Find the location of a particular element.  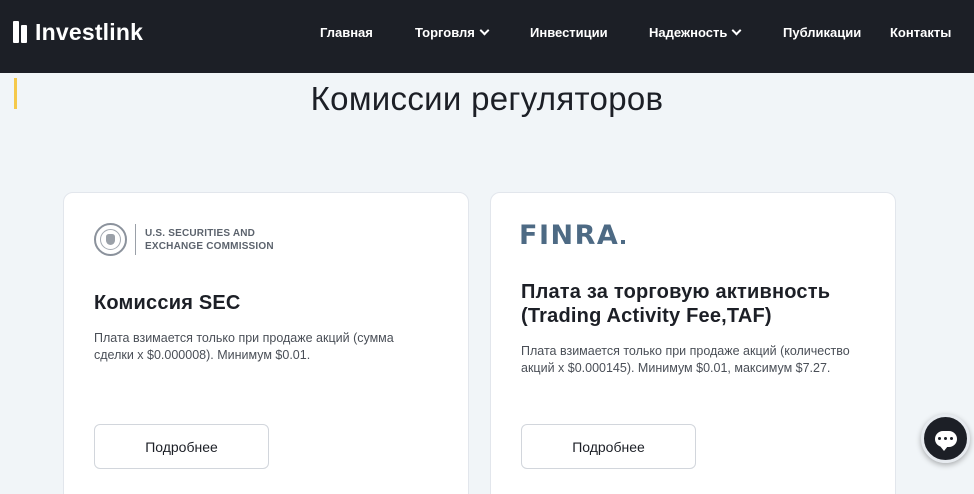

logo-divider is located at coordinates (135, 239).